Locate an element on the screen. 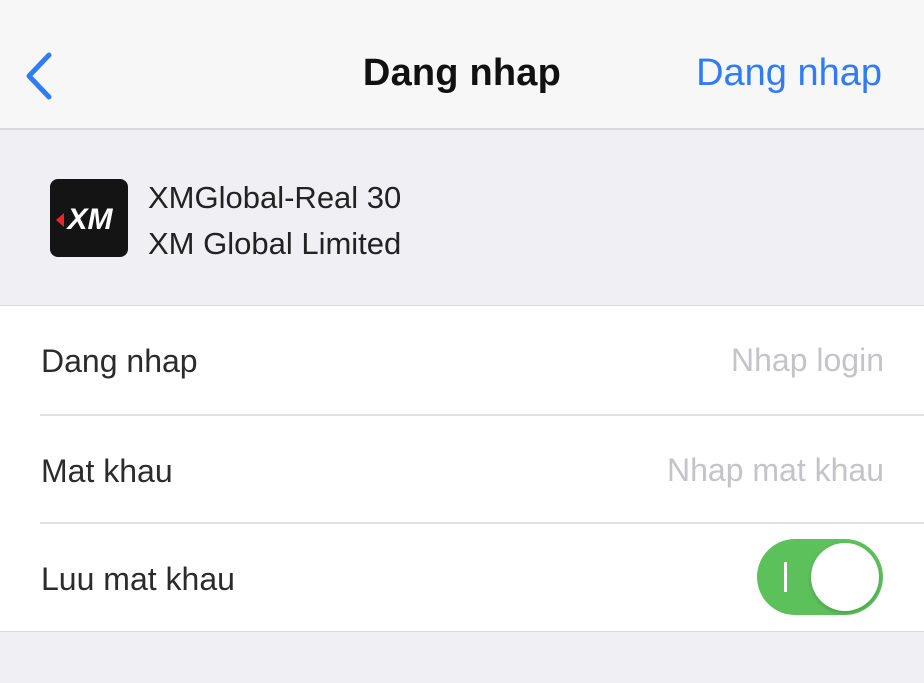 This screenshot has height=683, width=924. password-label: Mat khau is located at coordinates (107, 471).